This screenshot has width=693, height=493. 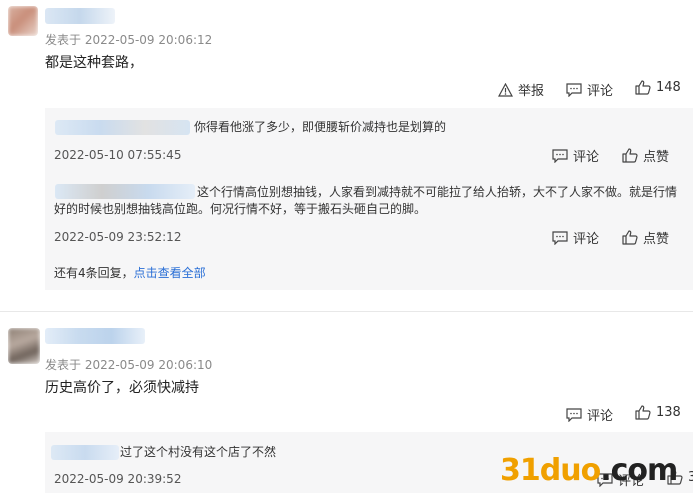 What do you see at coordinates (668, 412) in the screenshot?
I see `like-count: 138` at bounding box center [668, 412].